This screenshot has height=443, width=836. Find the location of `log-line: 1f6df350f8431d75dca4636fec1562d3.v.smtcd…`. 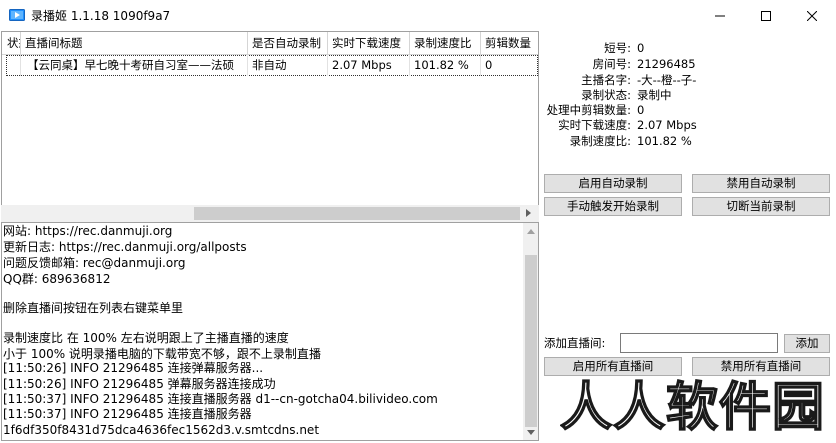

log-line: 1f6df350f8431d75dca4636fec1562d3.v.smtcd… is located at coordinates (161, 430).